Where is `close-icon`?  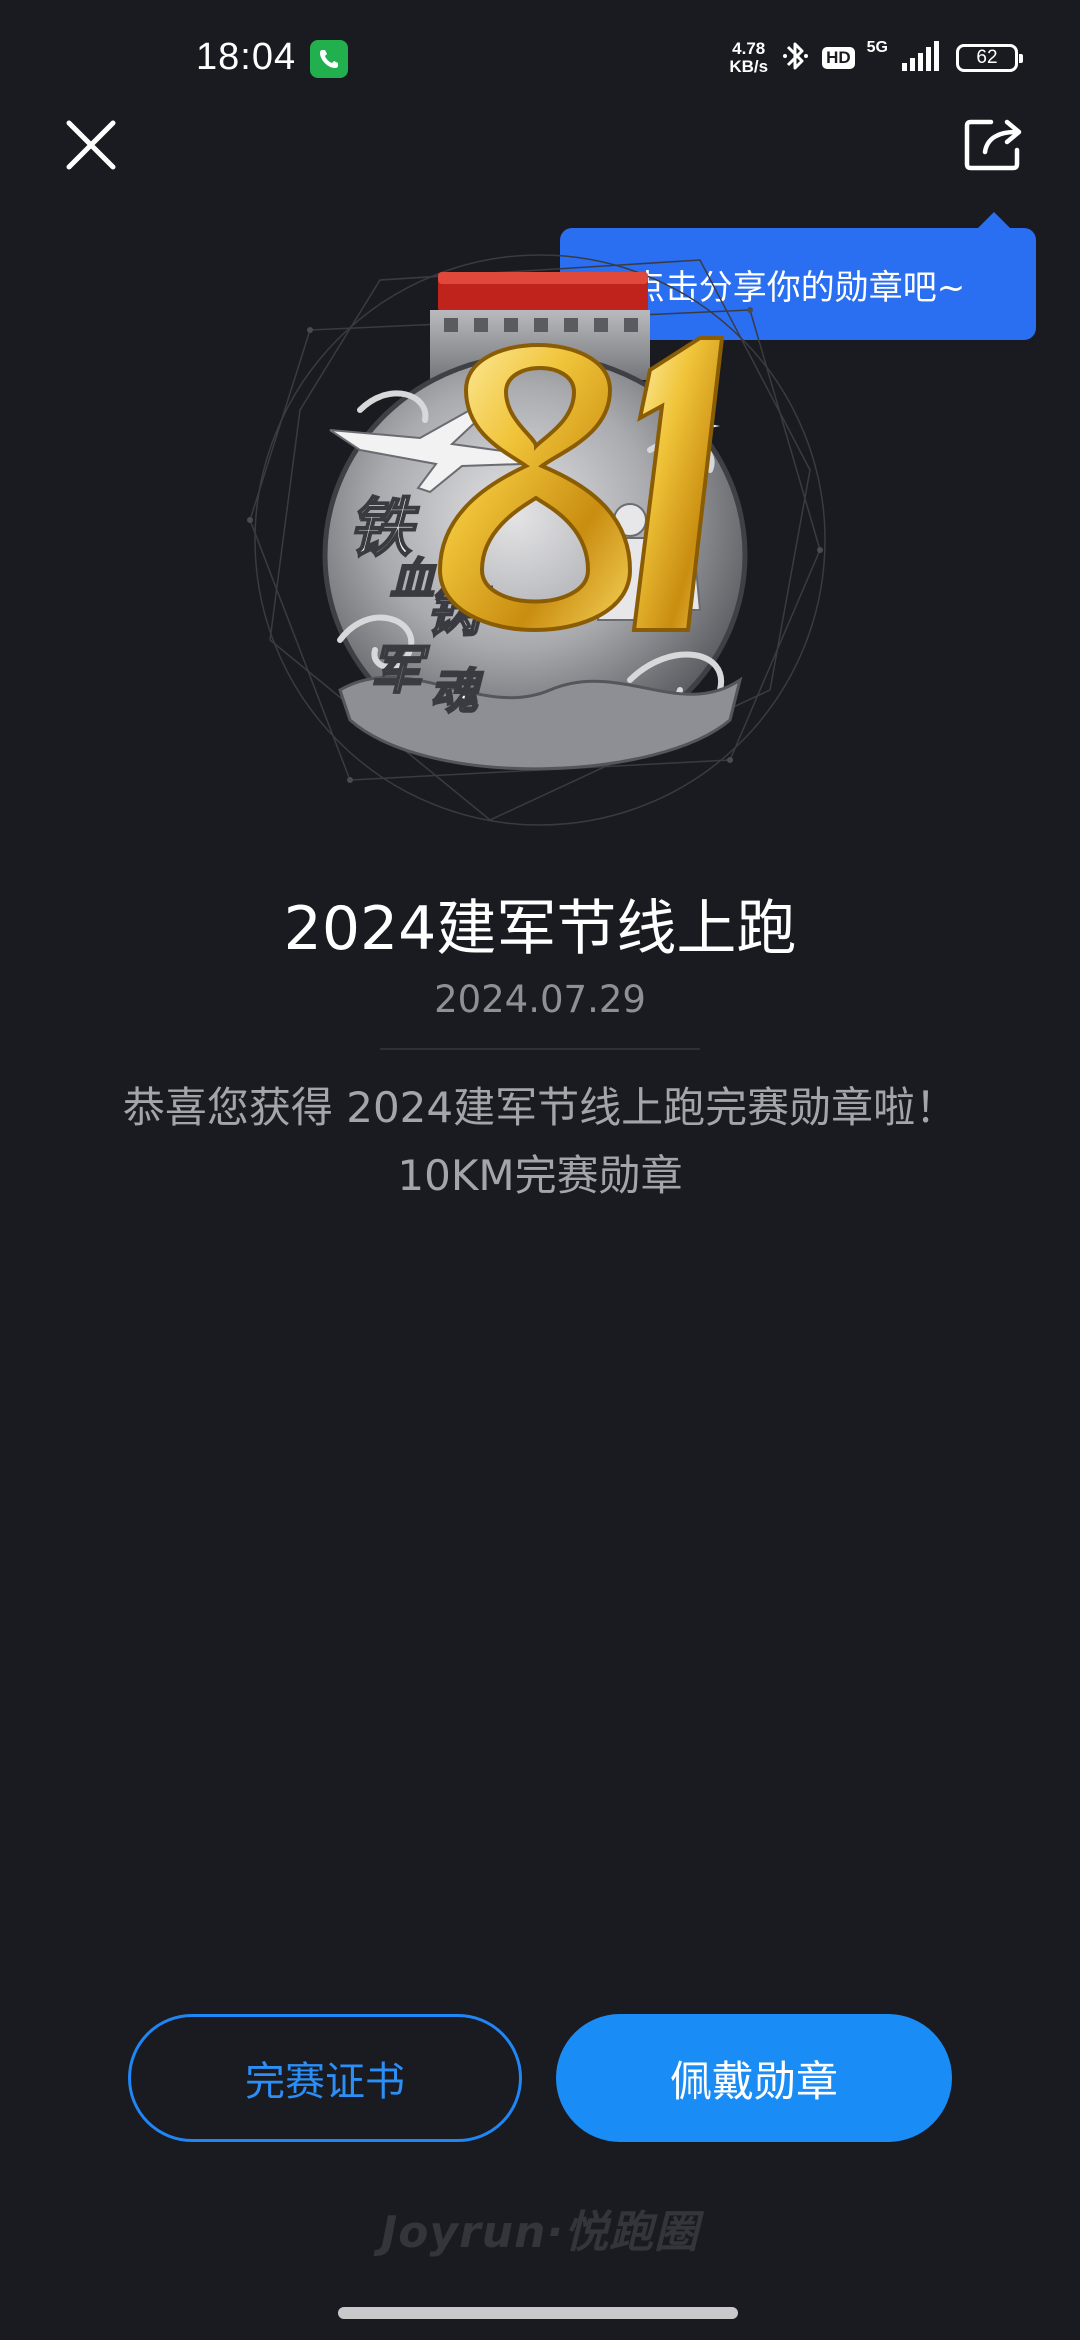
close-icon is located at coordinates (91, 145).